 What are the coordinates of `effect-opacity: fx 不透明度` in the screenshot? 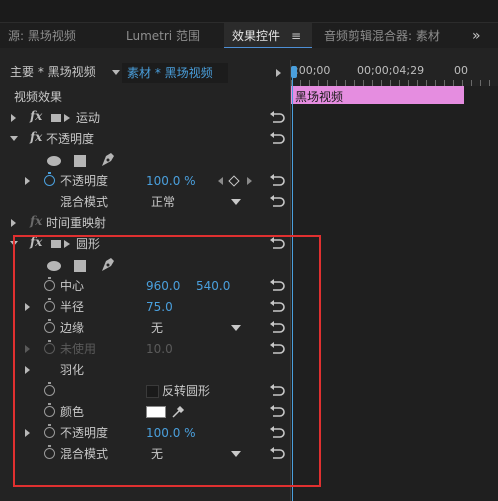 It's located at (145, 139).